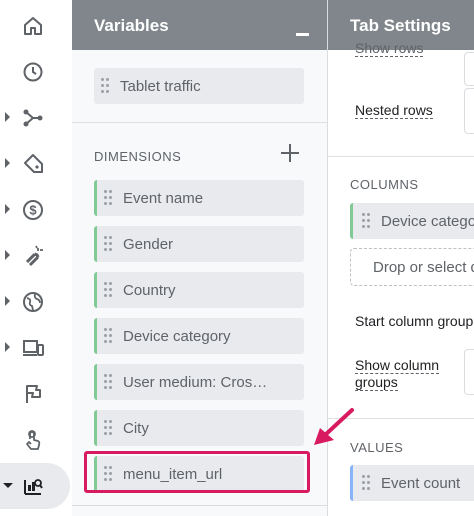 The width and height of the screenshot is (474, 516). What do you see at coordinates (33, 440) in the screenshot?
I see `touch-icon` at bounding box center [33, 440].